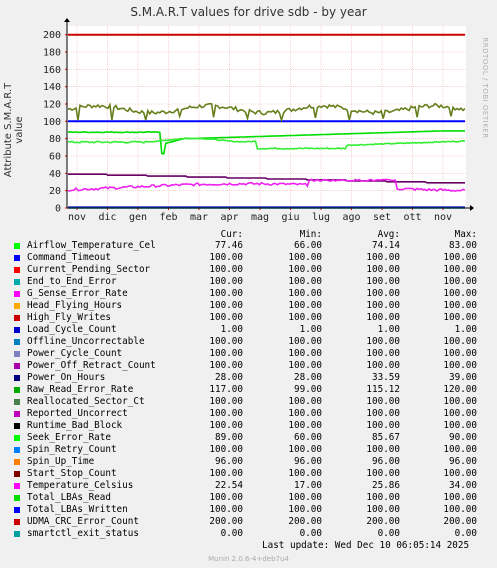 The width and height of the screenshot is (497, 568). Describe the element at coordinates (229, 485) in the screenshot. I see `legend-value-cur: 22.54` at that location.